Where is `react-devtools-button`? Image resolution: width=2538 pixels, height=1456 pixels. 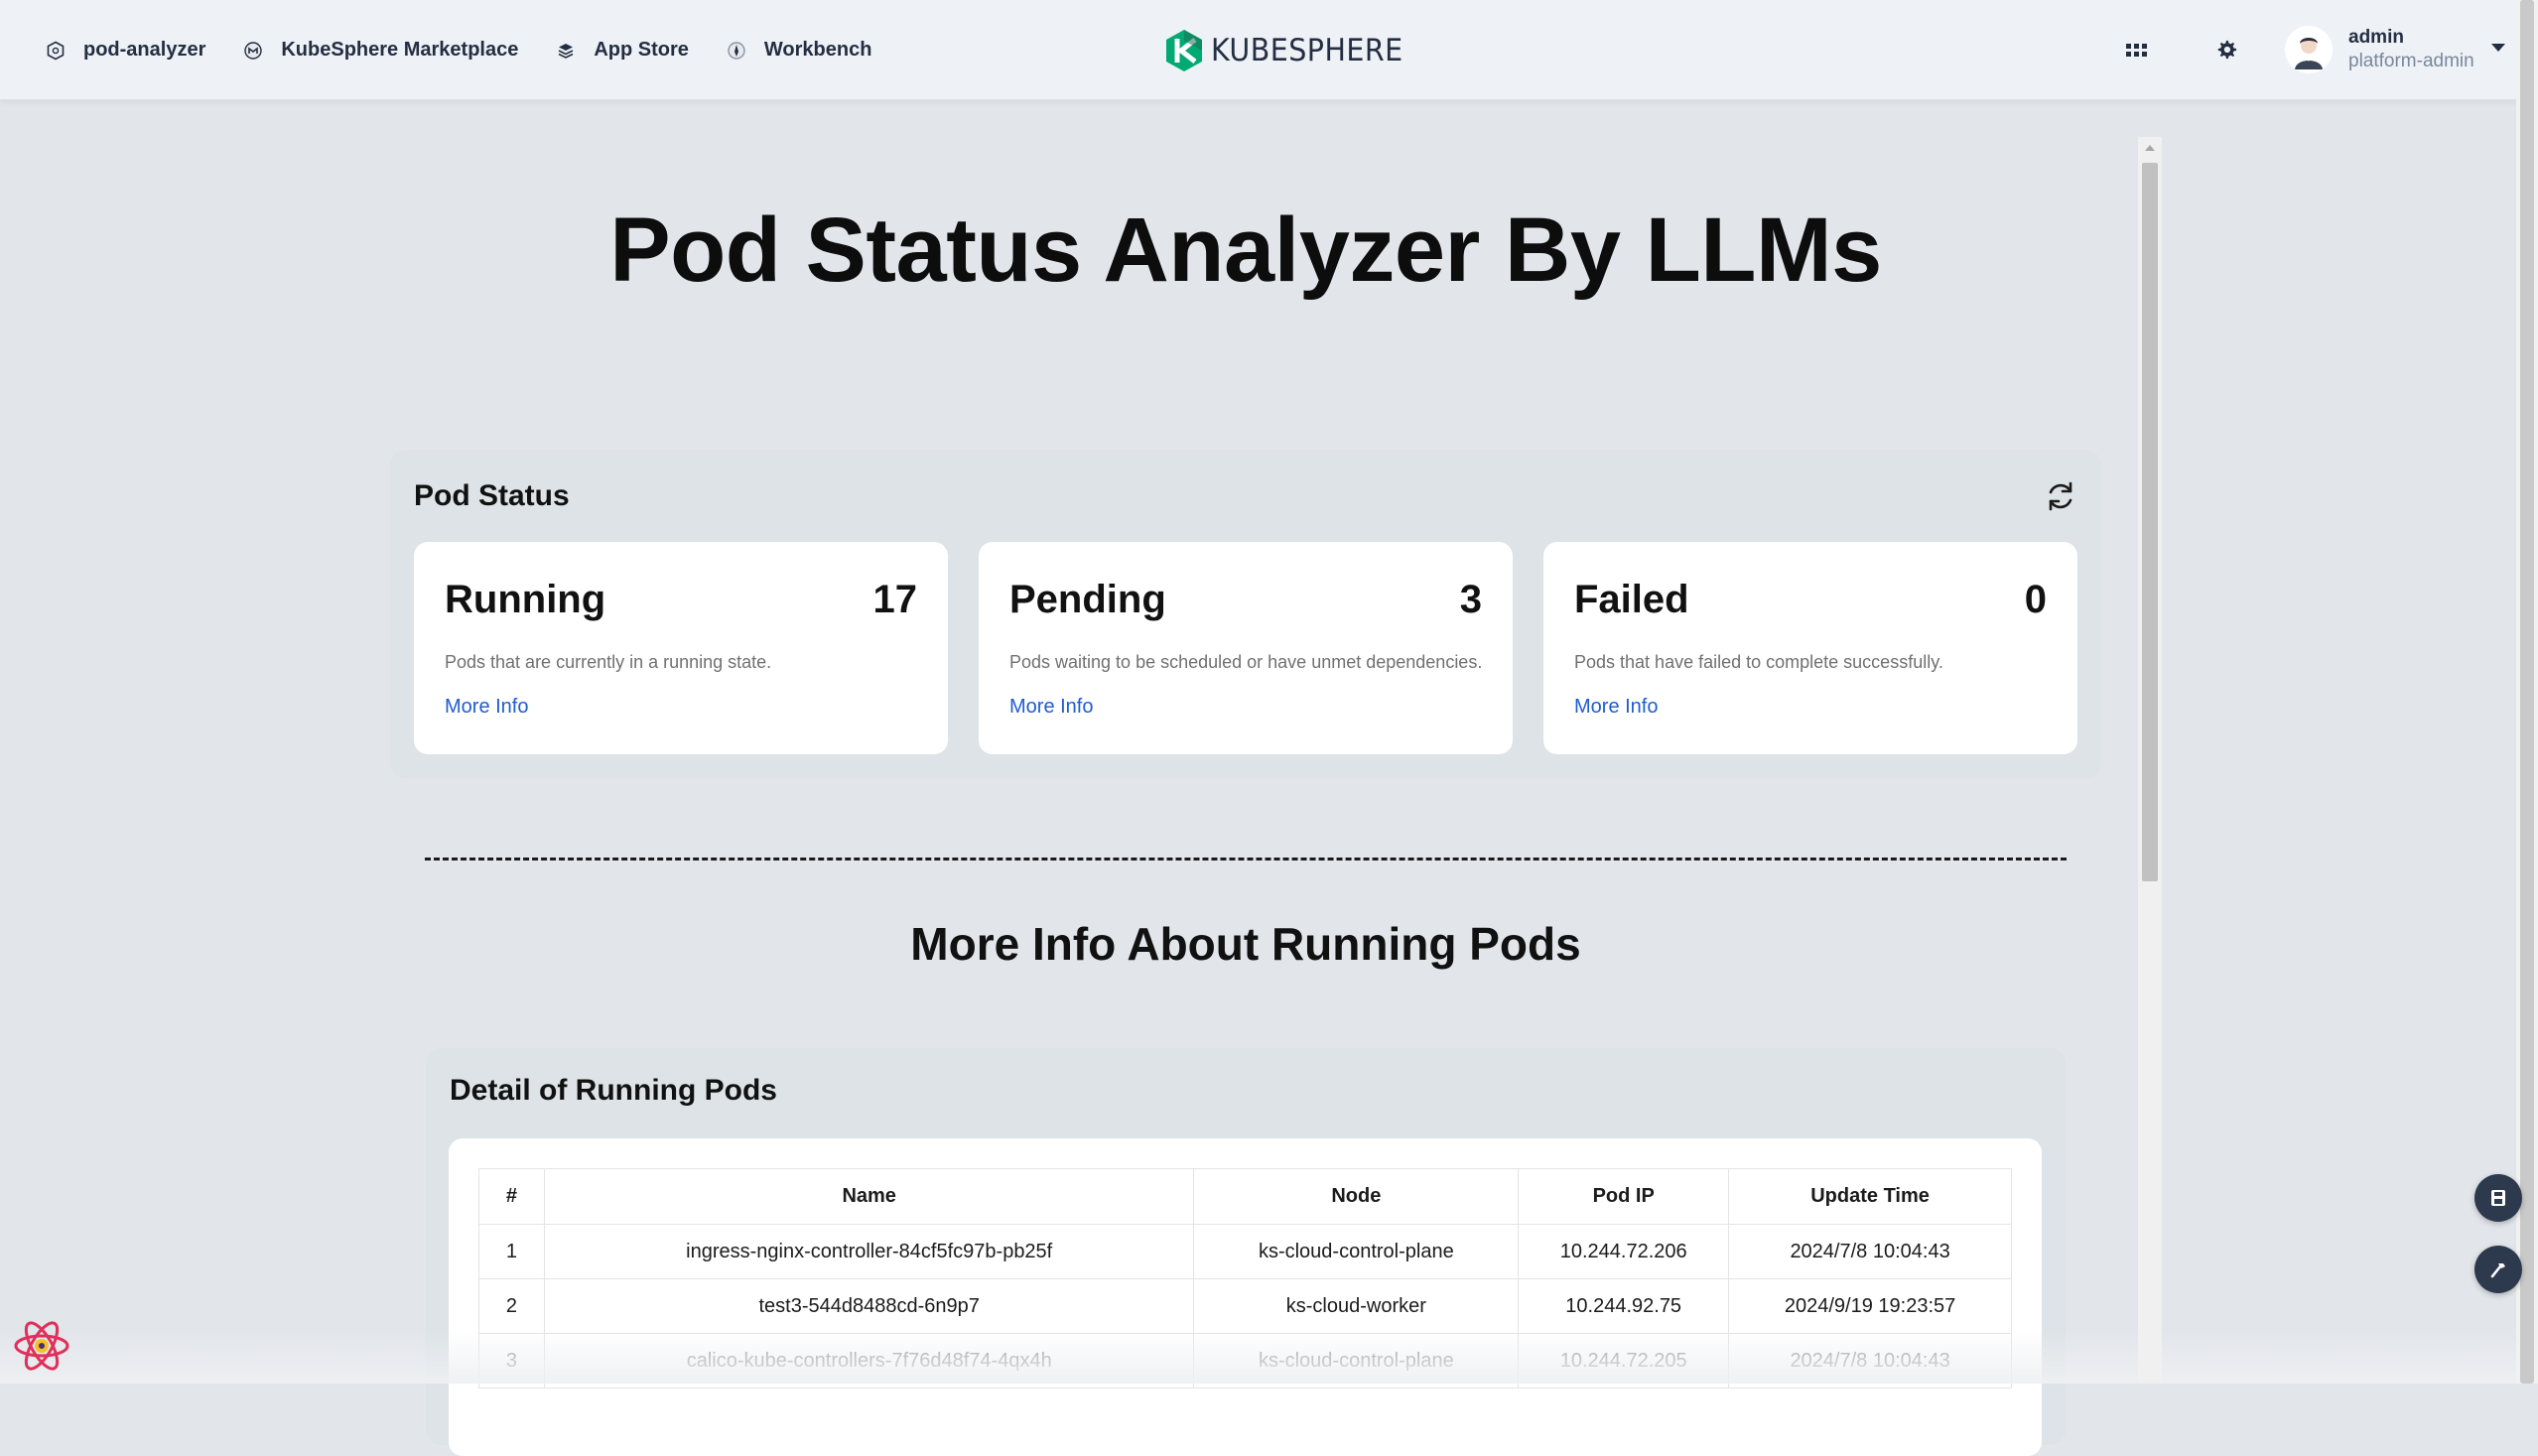
react-devtools-button is located at coordinates (41, 1346).